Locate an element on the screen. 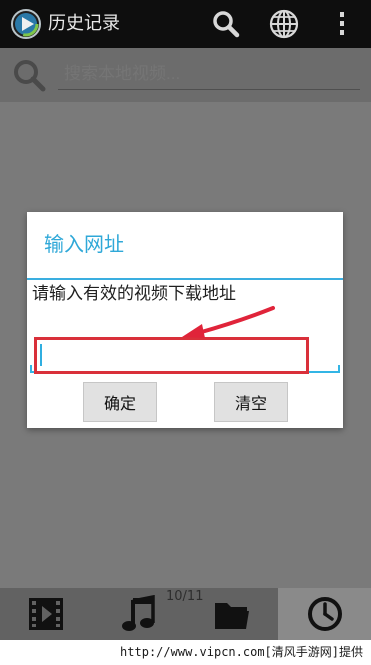 Image resolution: width=371 pixels, height=665 pixels. media-player-logo-icon is located at coordinates (26, 24).